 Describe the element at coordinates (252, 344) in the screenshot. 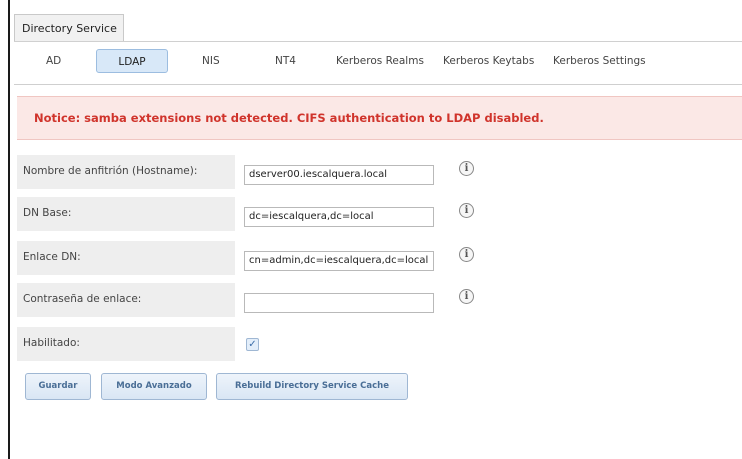

I see `enabled-checkbox: ✓` at that location.